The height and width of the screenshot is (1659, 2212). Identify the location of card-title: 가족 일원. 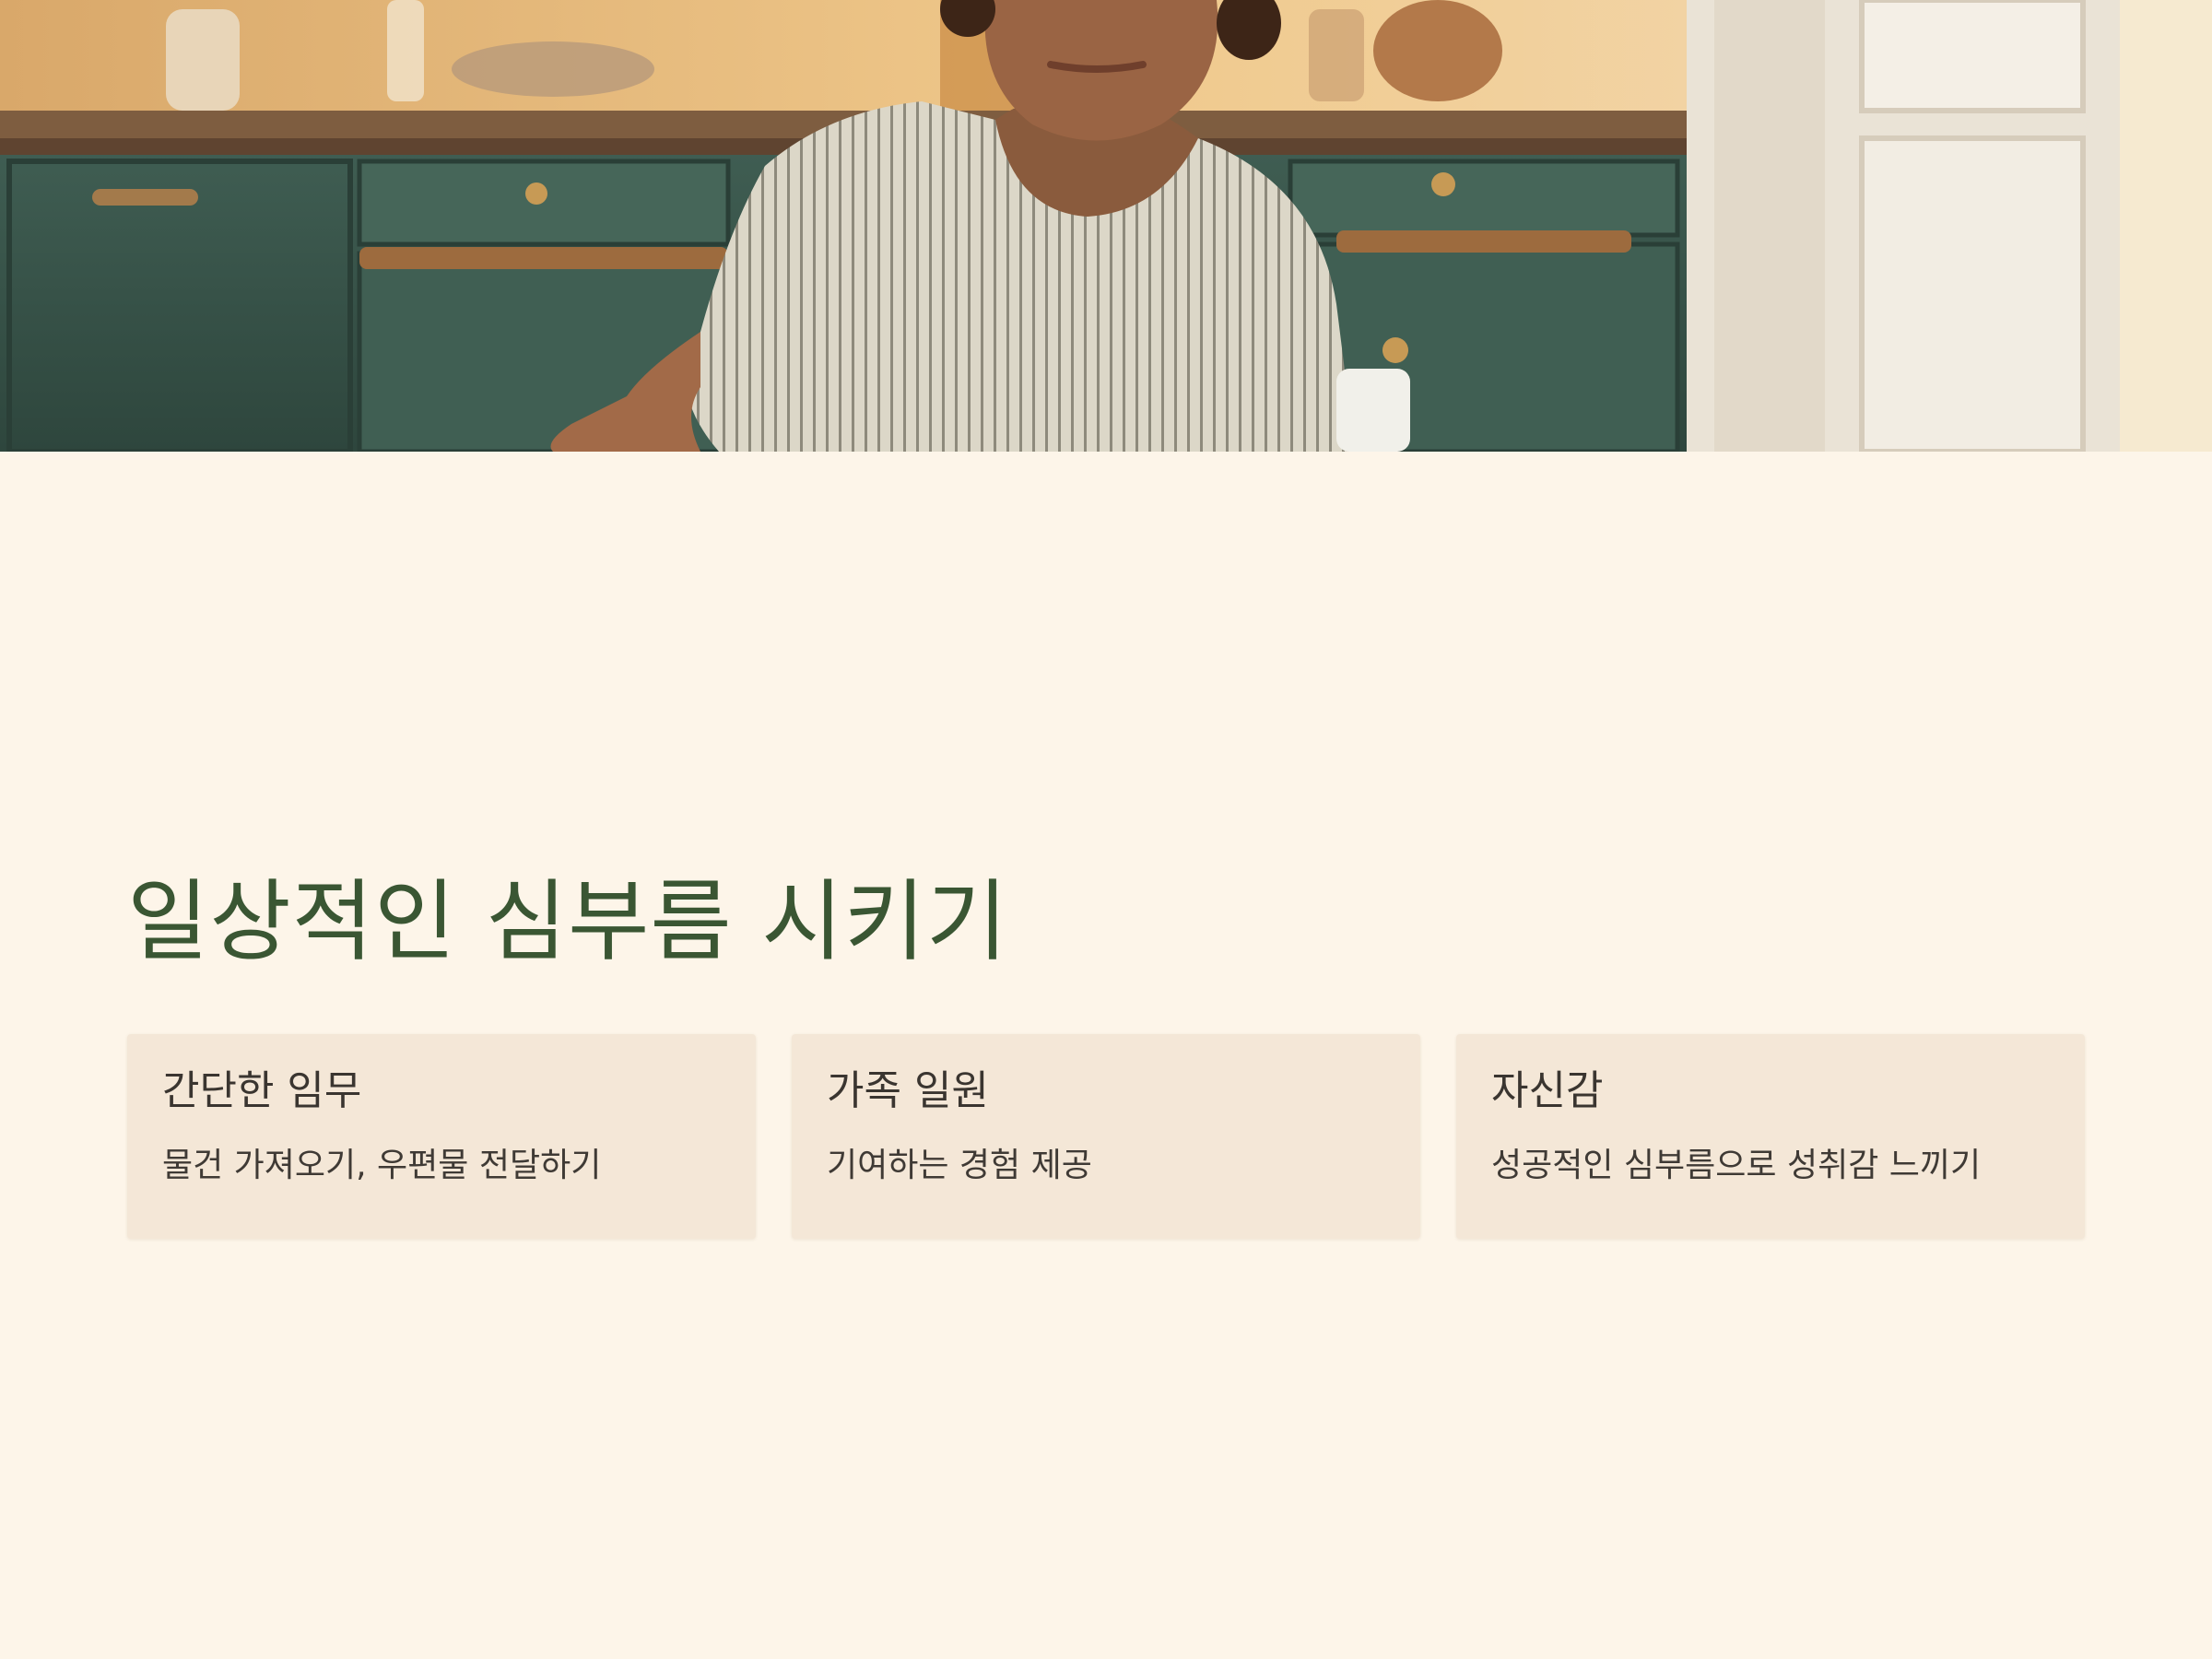
(908, 1090).